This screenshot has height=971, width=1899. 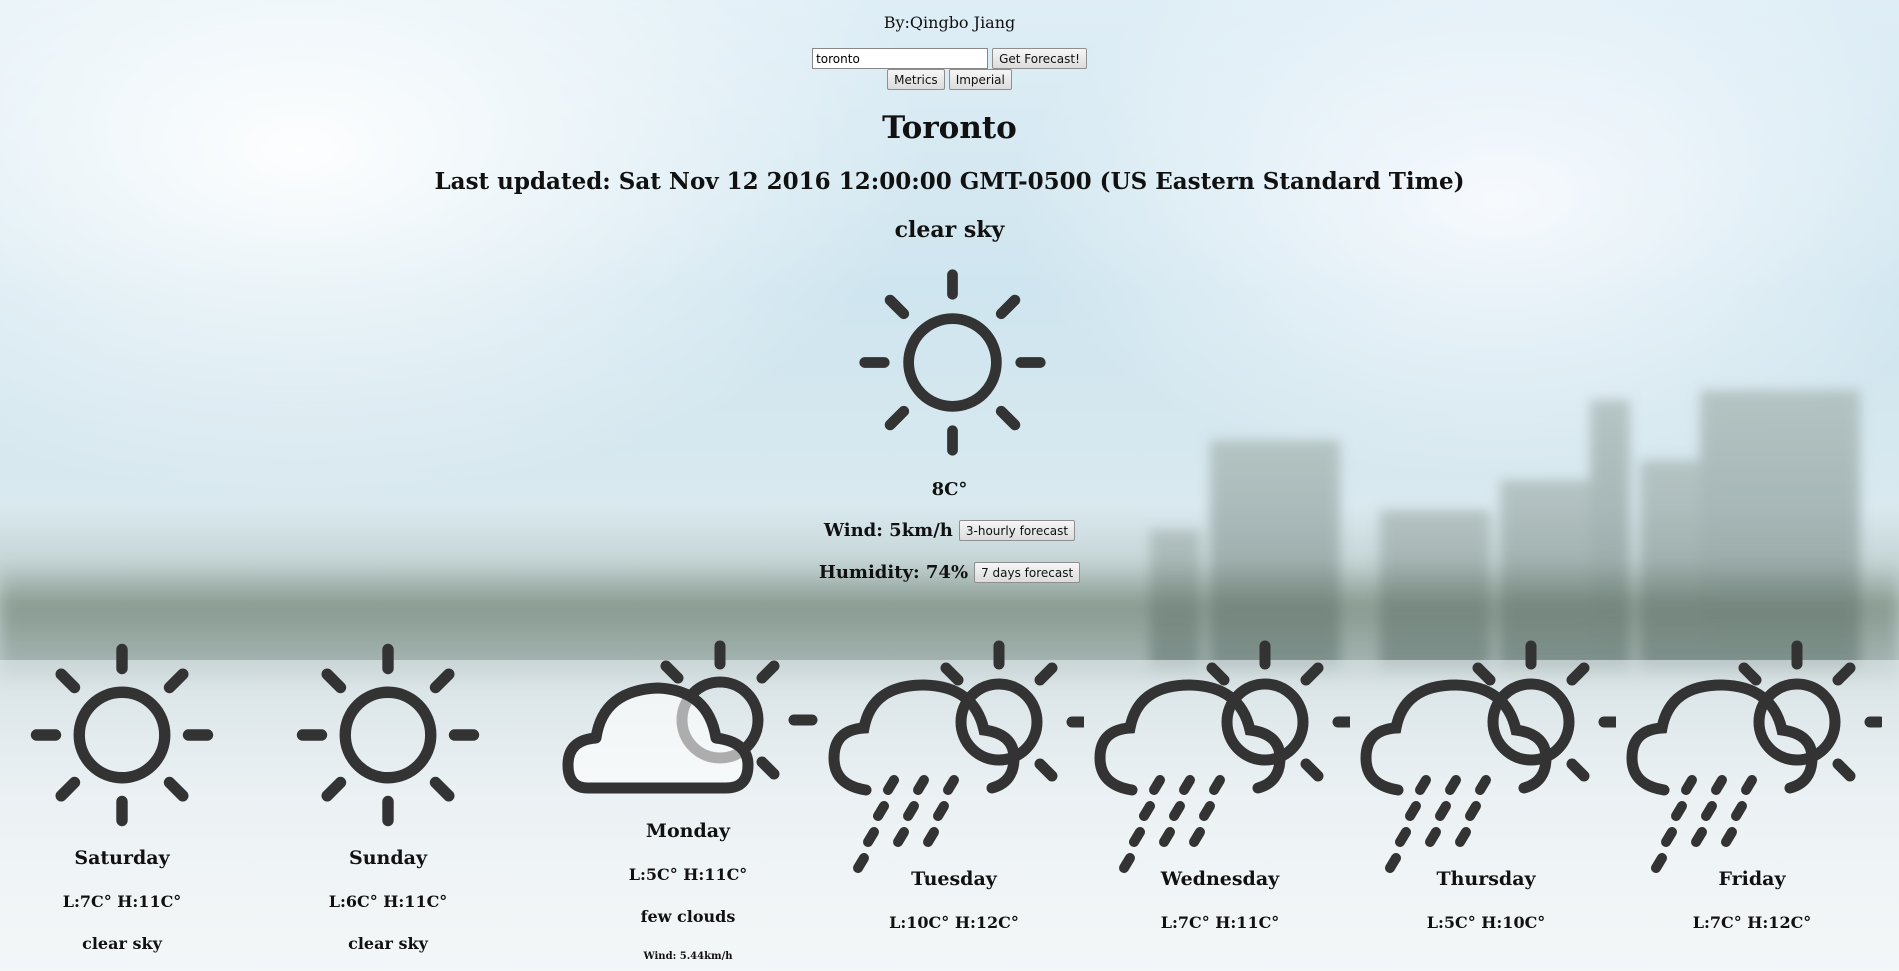 What do you see at coordinates (1752, 879) in the screenshot?
I see `forecast-day-name: Friday` at bounding box center [1752, 879].